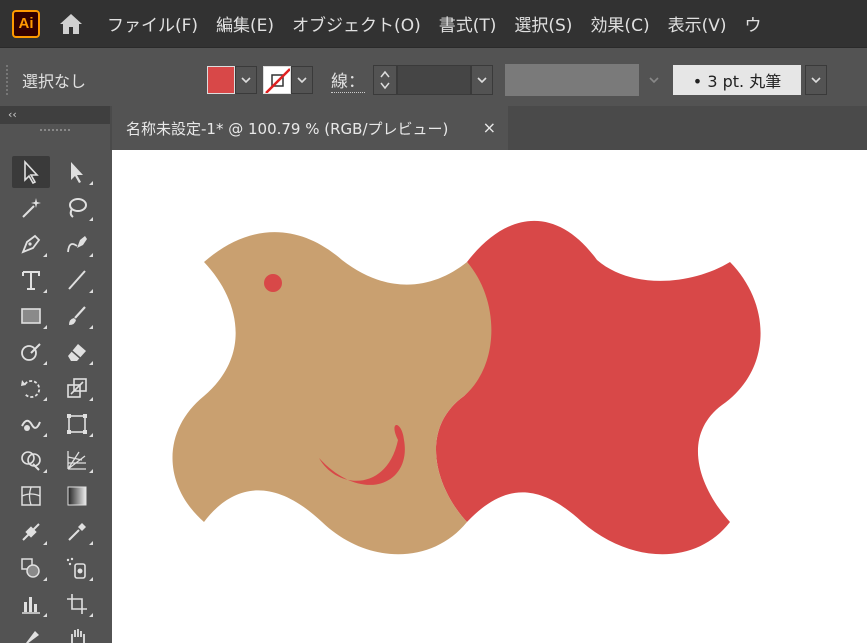 This screenshot has height=643, width=867. I want to click on blend-tool, so click(31, 532).